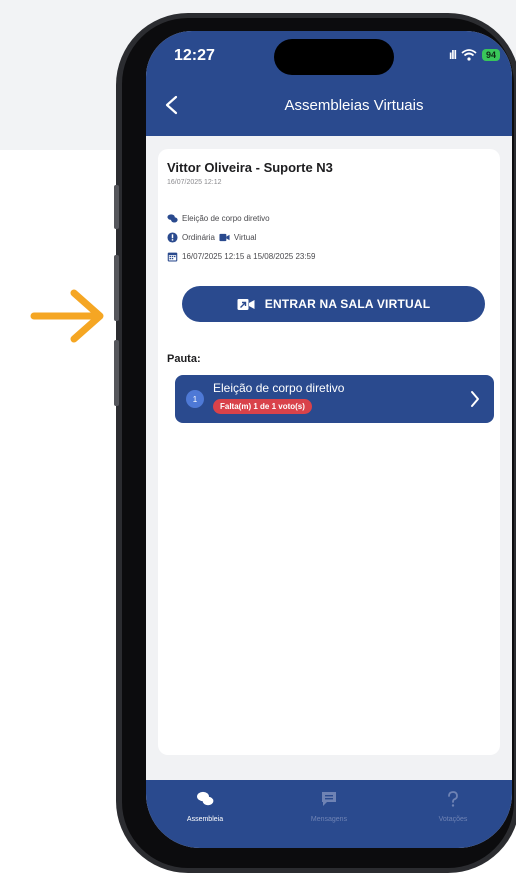 The image size is (516, 873). What do you see at coordinates (452, 55) in the screenshot?
I see `signal-icon: ıll` at bounding box center [452, 55].